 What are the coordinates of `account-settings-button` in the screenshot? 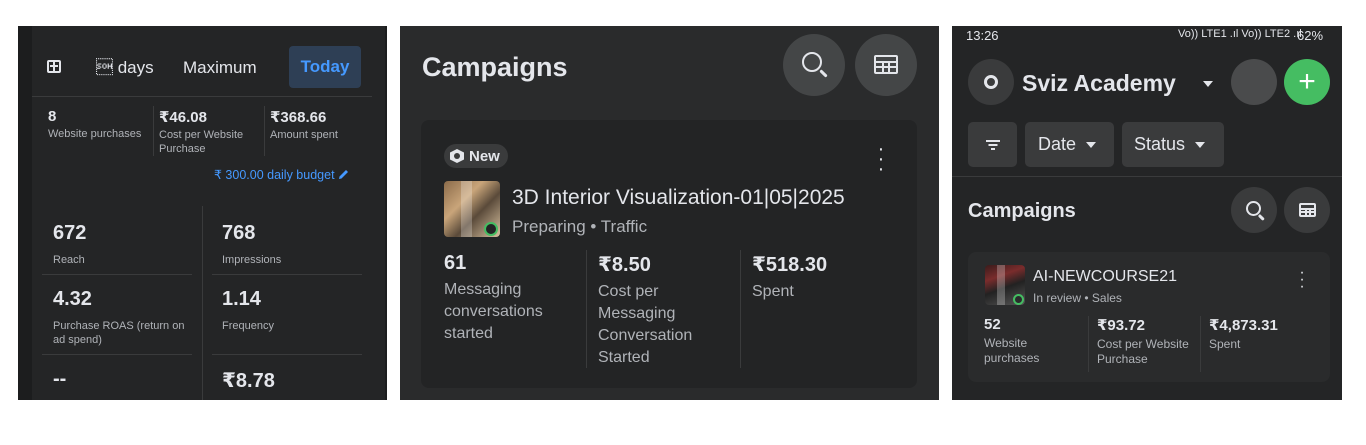 It's located at (991, 82).